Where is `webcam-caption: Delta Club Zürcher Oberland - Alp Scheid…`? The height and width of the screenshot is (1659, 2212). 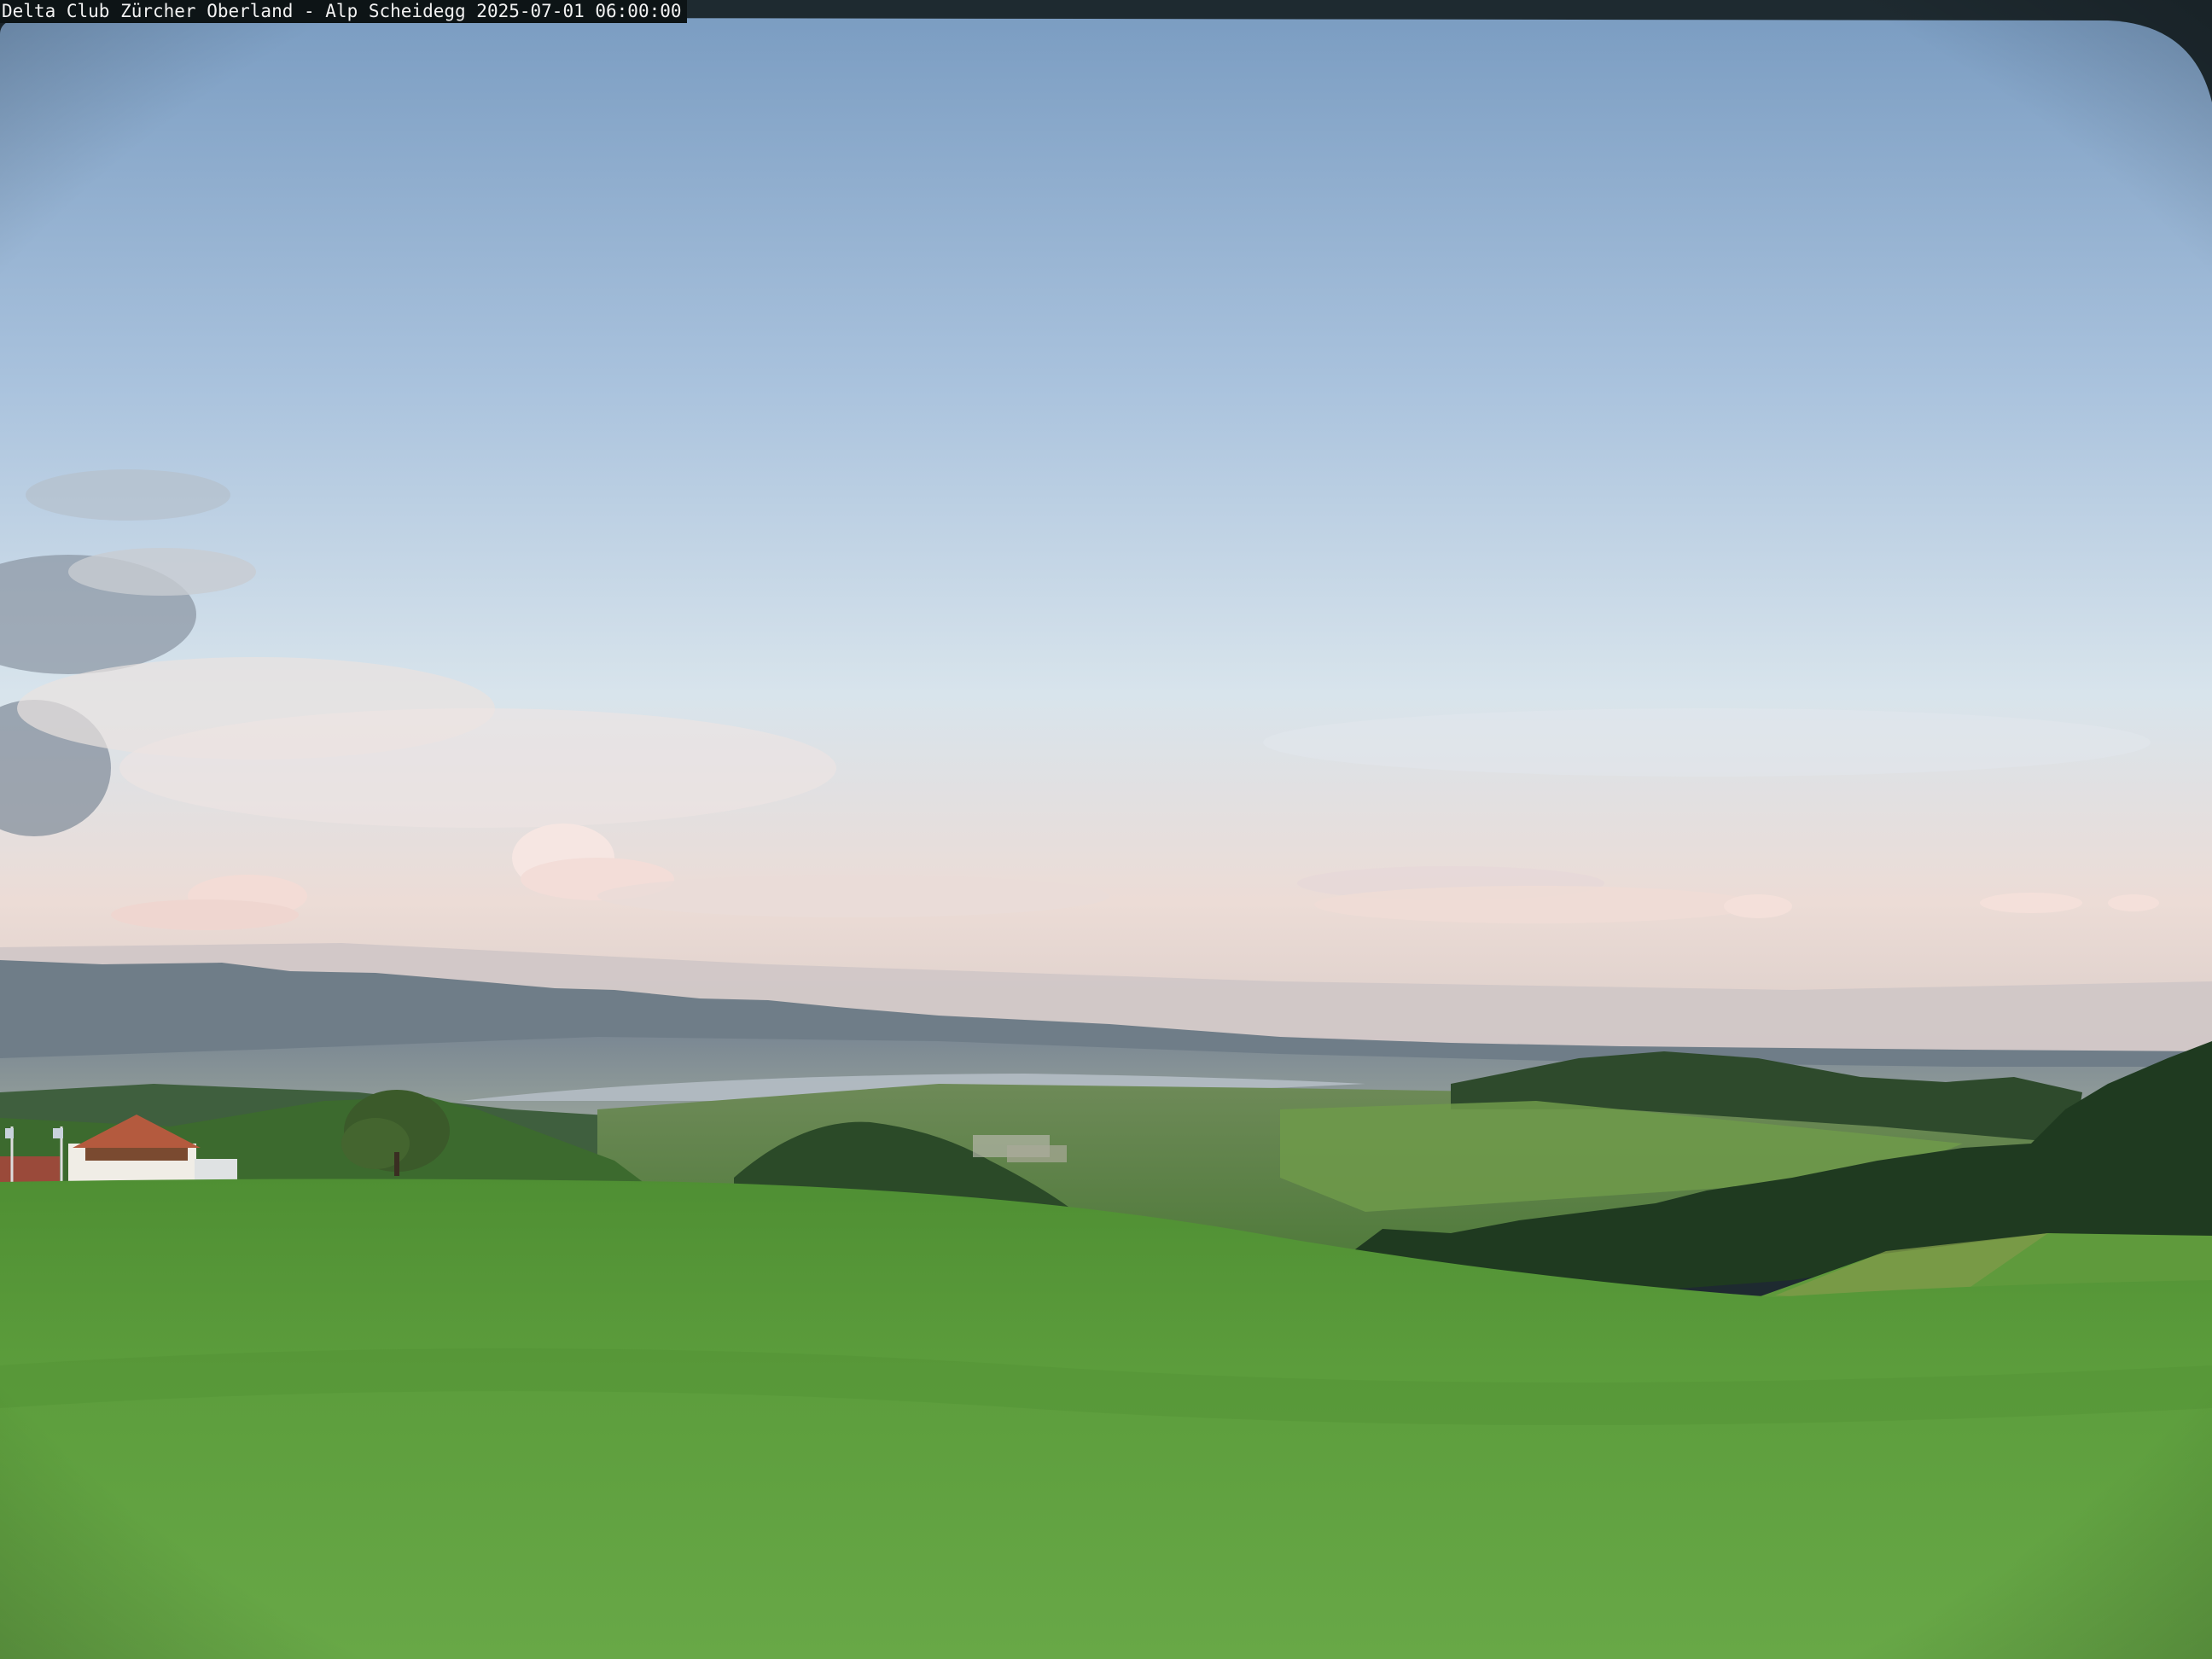
webcam-caption: Delta Club Zürcher Oberland - Alp Scheid… is located at coordinates (343, 11).